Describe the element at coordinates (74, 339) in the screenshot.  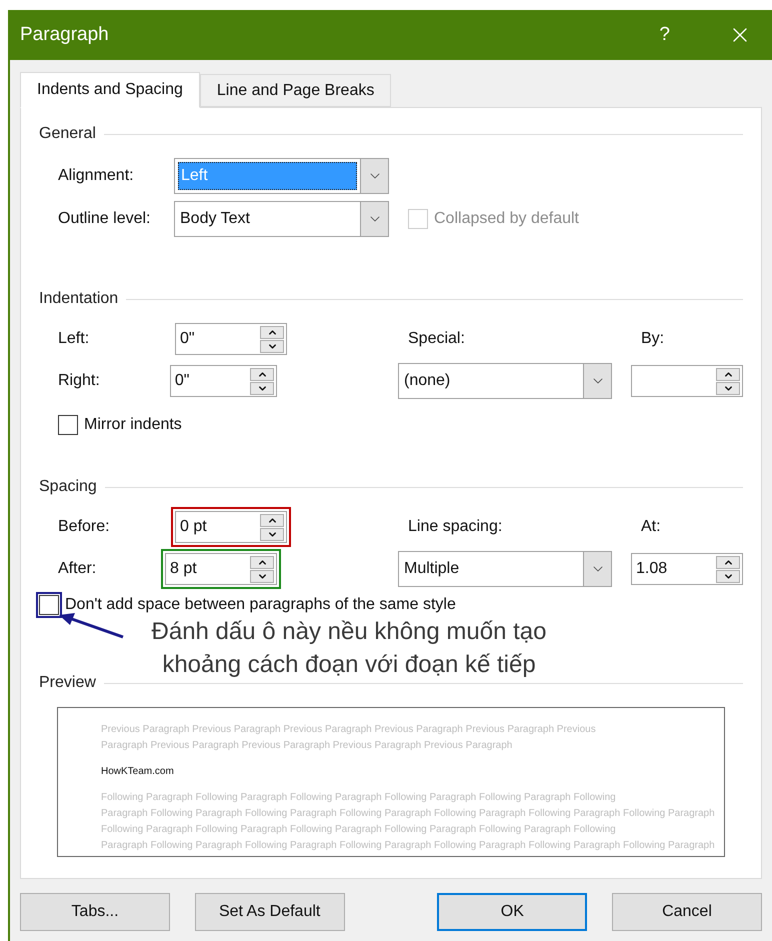
I see `field-label: Left:` at that location.